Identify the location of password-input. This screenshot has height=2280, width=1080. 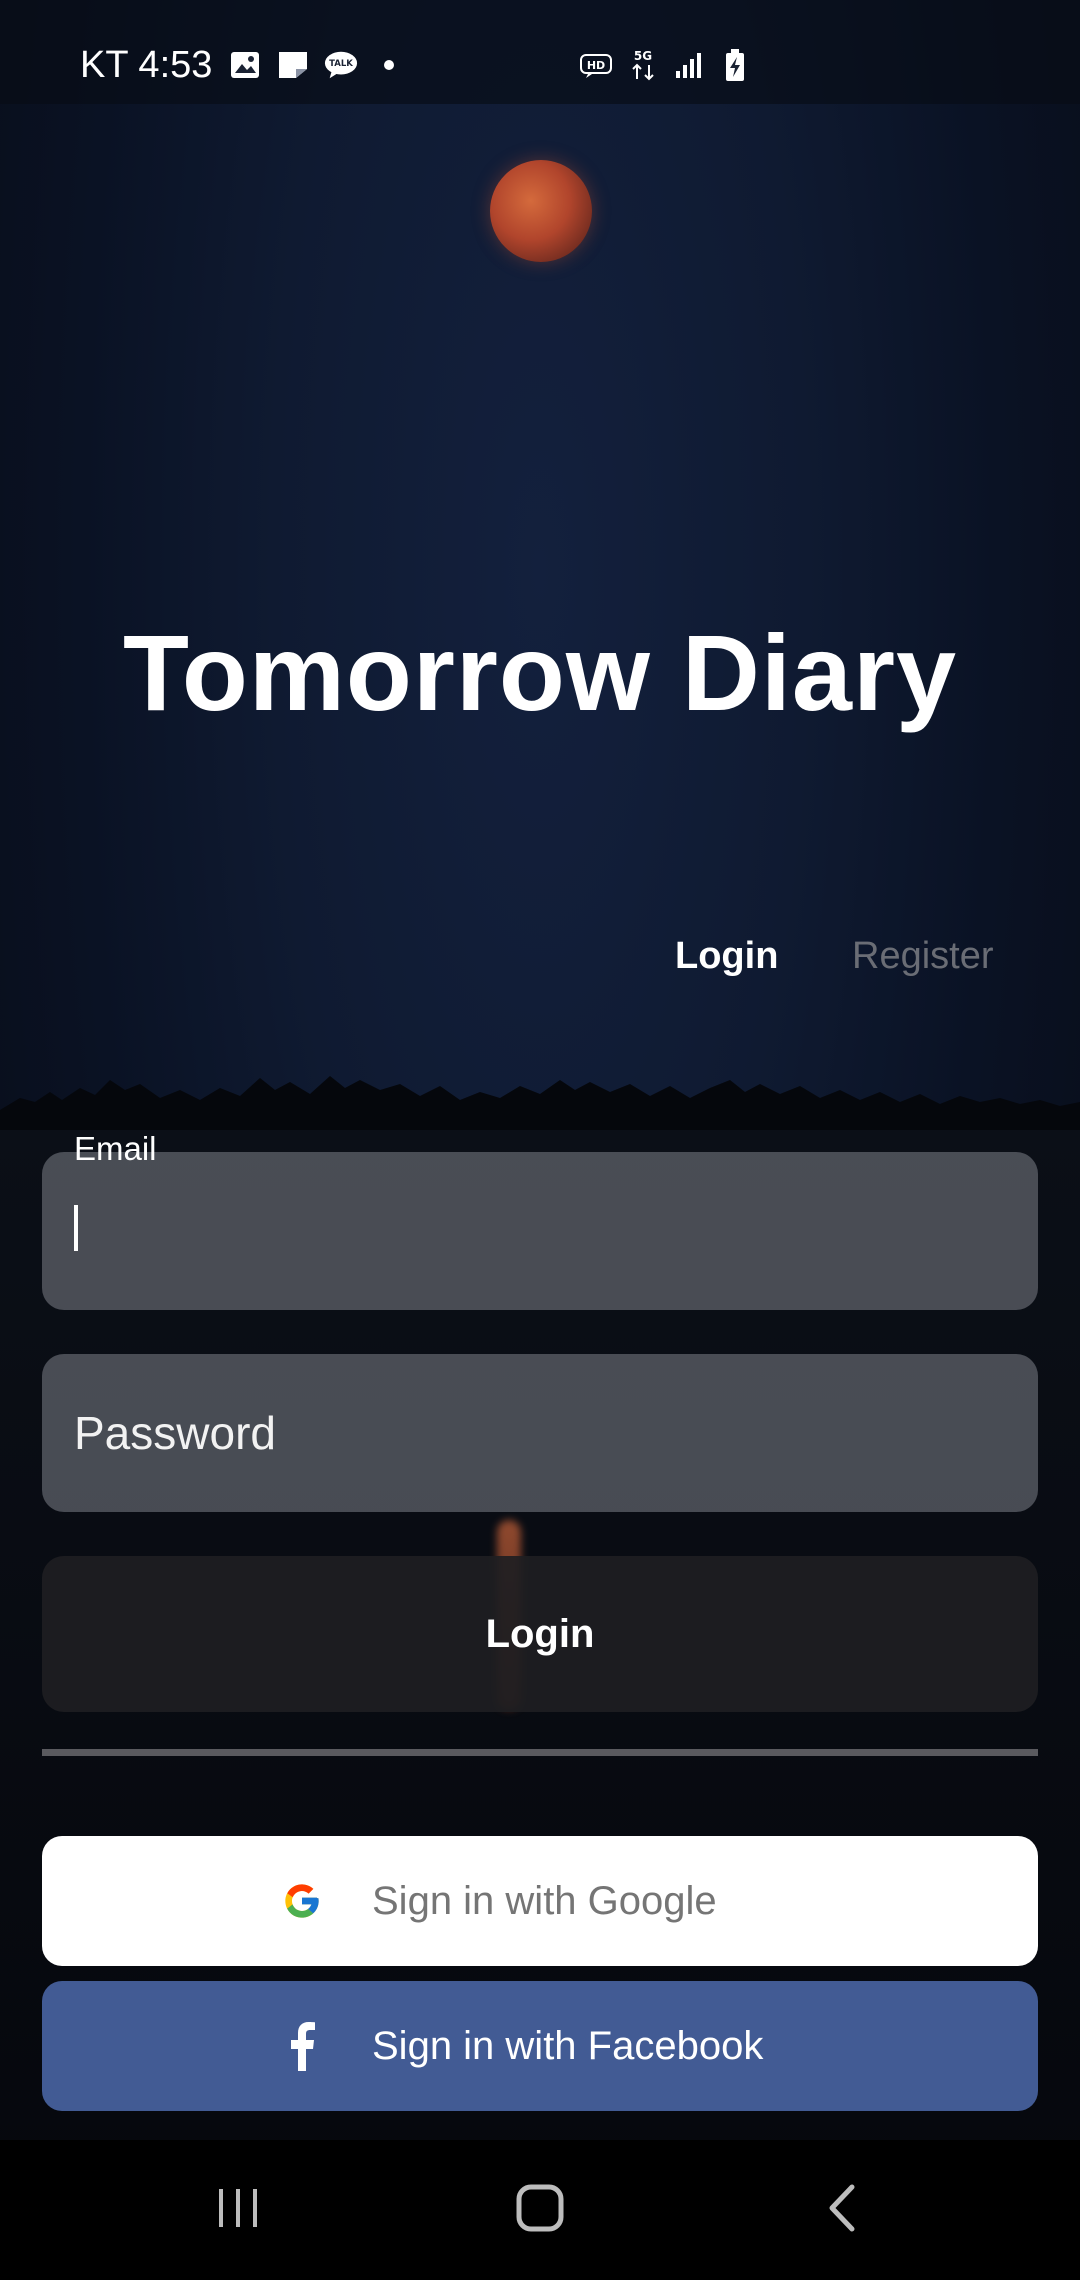
(540, 1433).